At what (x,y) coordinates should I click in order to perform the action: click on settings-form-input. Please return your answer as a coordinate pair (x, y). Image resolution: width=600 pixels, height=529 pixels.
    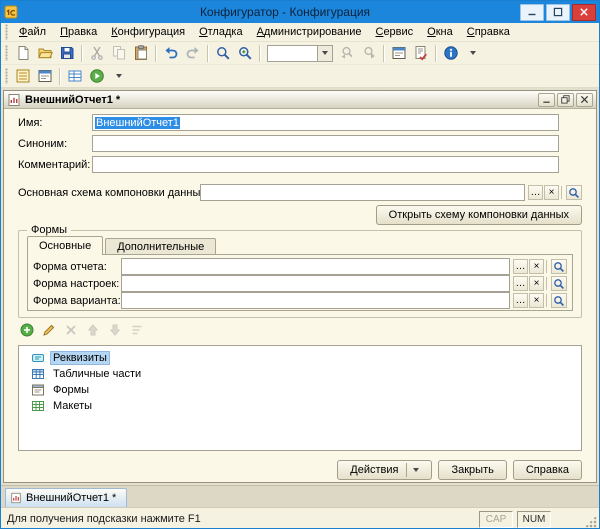
    Looking at the image, I should click on (315, 283).